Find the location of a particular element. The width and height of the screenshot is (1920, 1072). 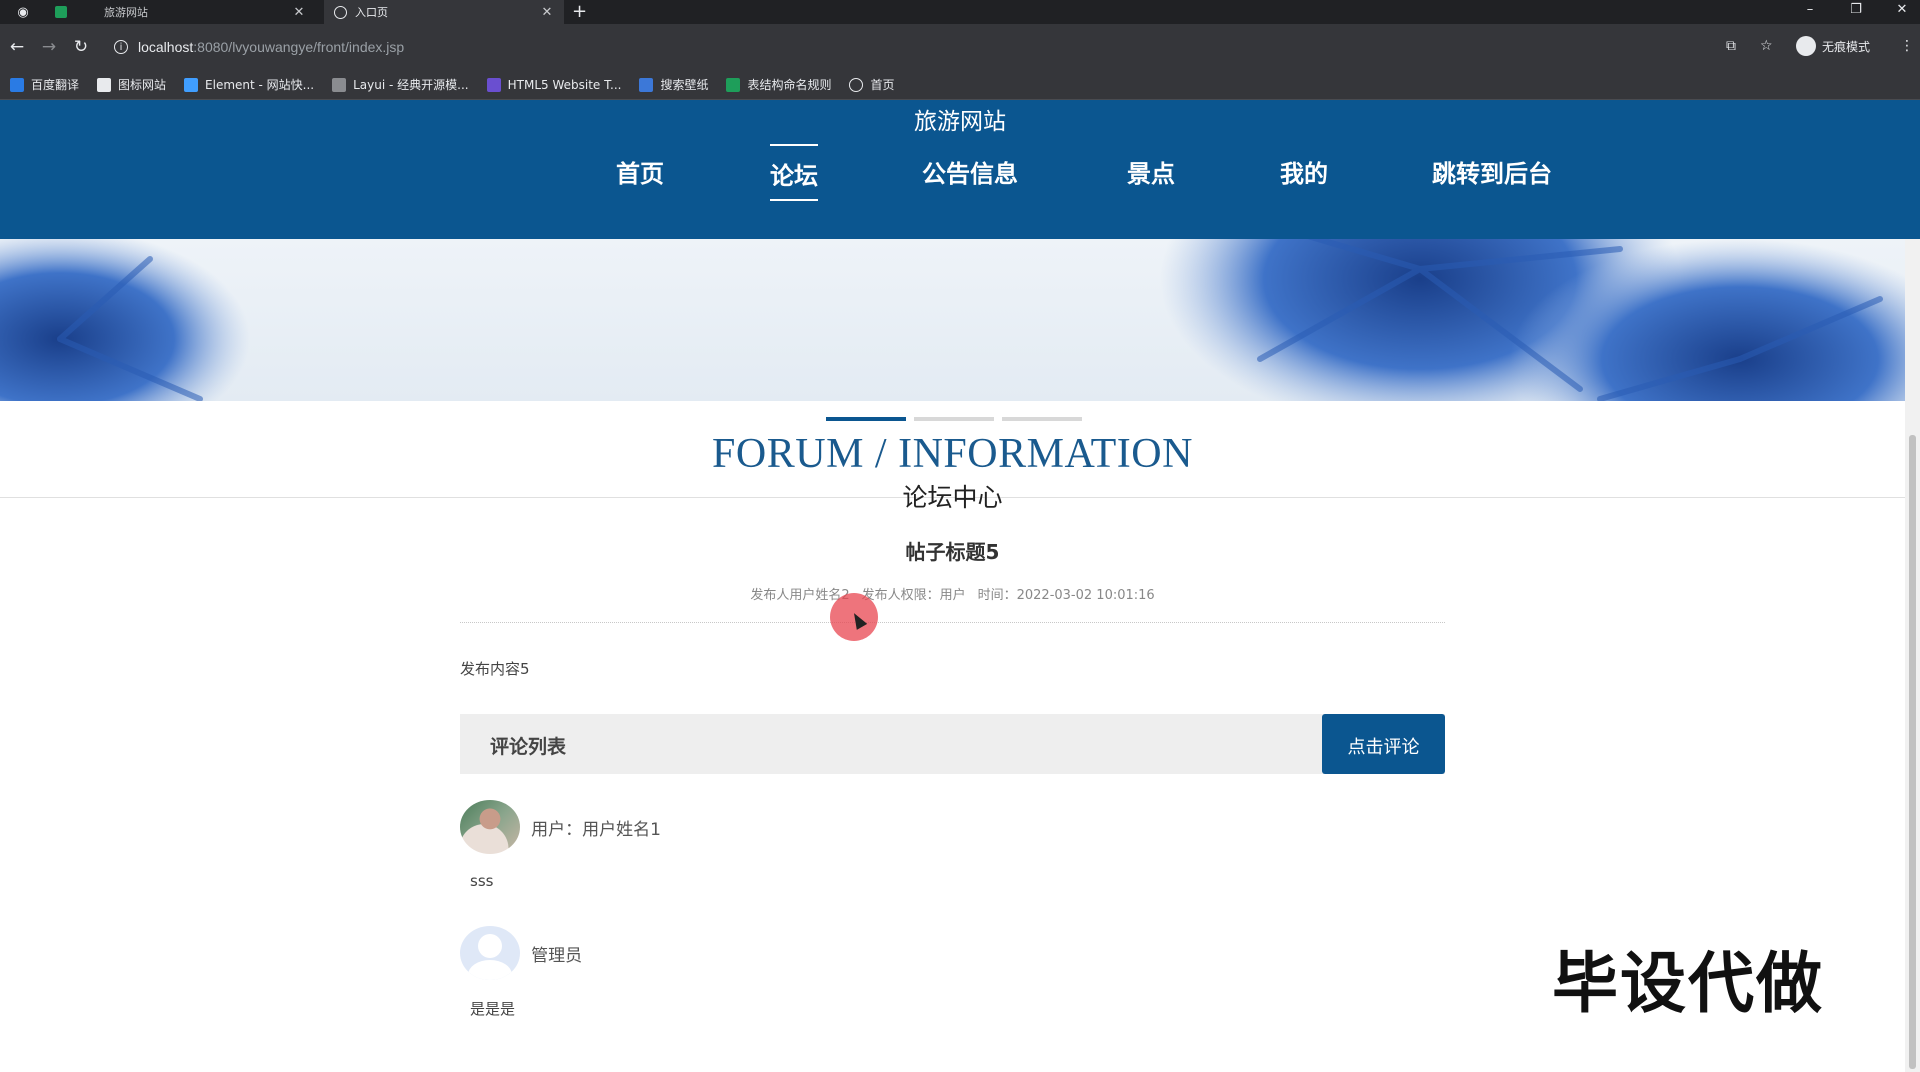

comment-text: 是是是 is located at coordinates (493, 1009).